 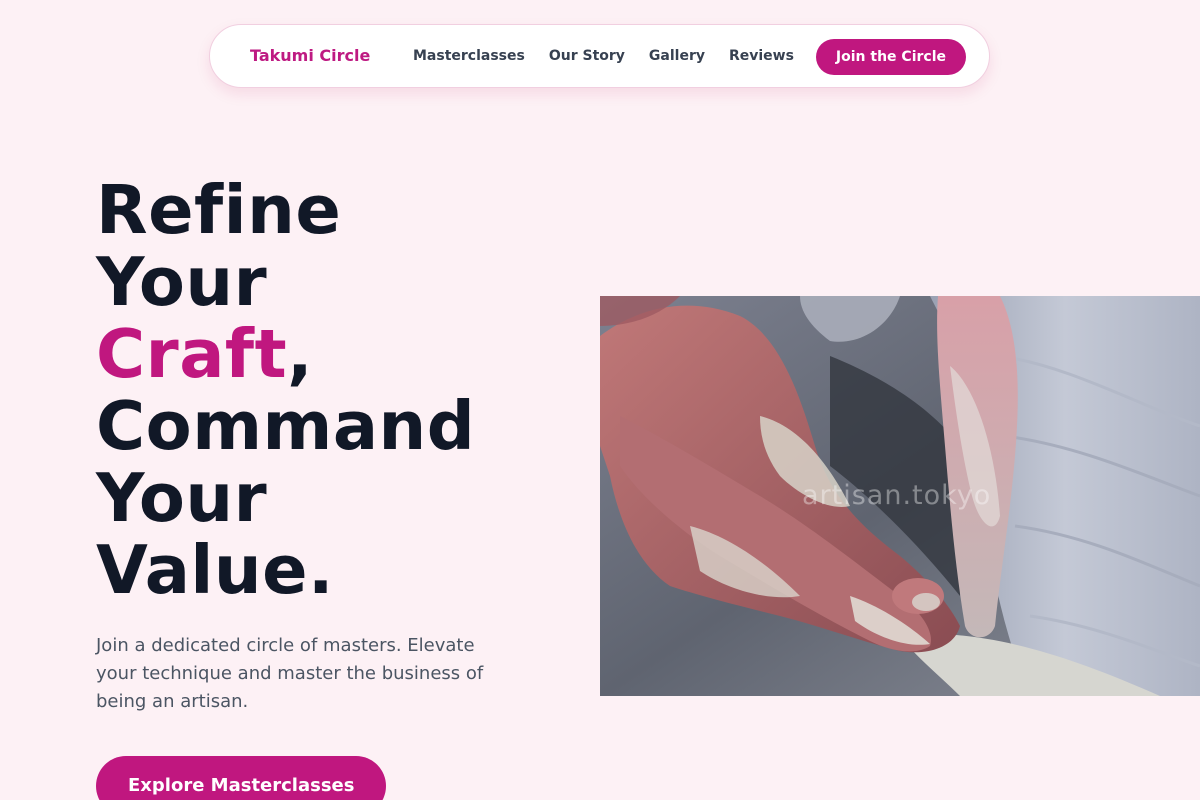 What do you see at coordinates (890, 57) in the screenshot?
I see `join-circle-button: Join the Circle` at bounding box center [890, 57].